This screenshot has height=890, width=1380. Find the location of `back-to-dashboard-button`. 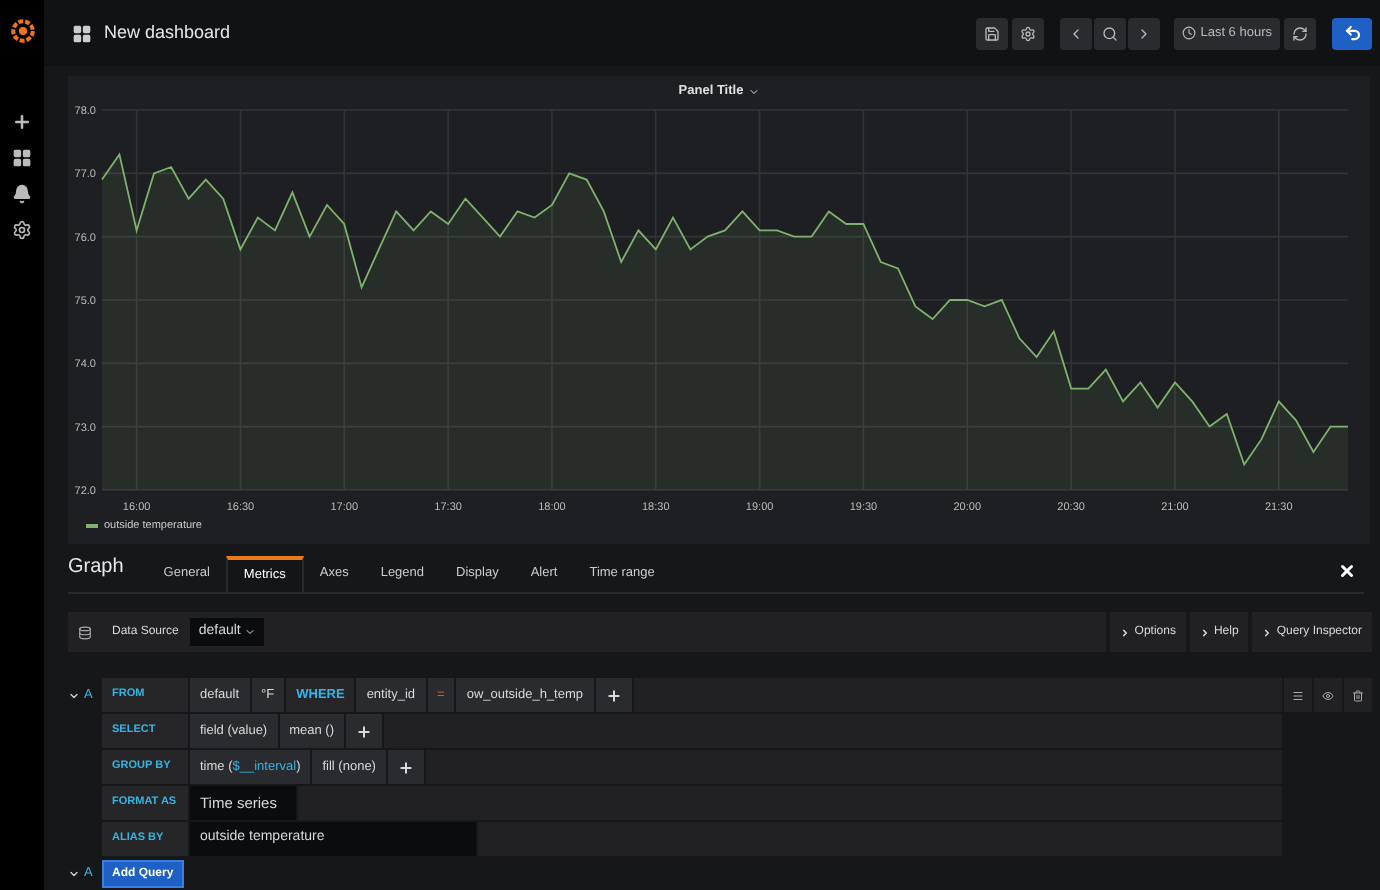

back-to-dashboard-button is located at coordinates (1352, 33).